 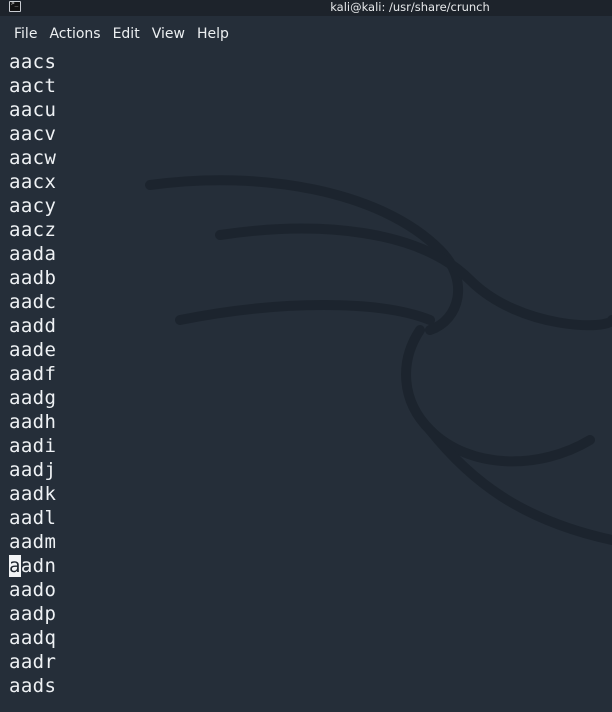 What do you see at coordinates (33, 518) in the screenshot?
I see `terminal-line: aadl` at bounding box center [33, 518].